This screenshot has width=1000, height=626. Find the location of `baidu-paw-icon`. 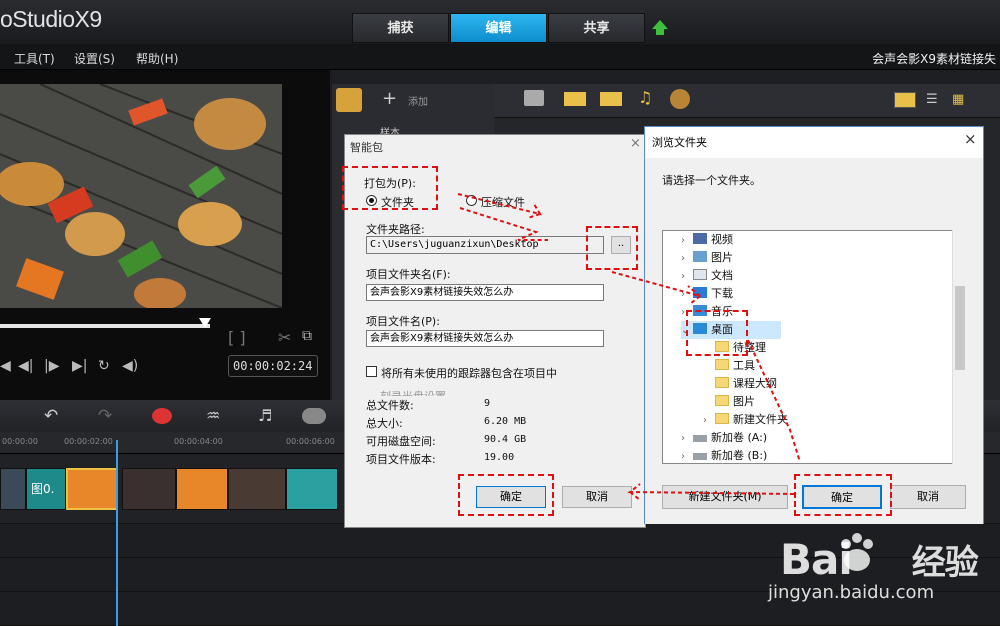

baidu-paw-icon is located at coordinates (857, 553).